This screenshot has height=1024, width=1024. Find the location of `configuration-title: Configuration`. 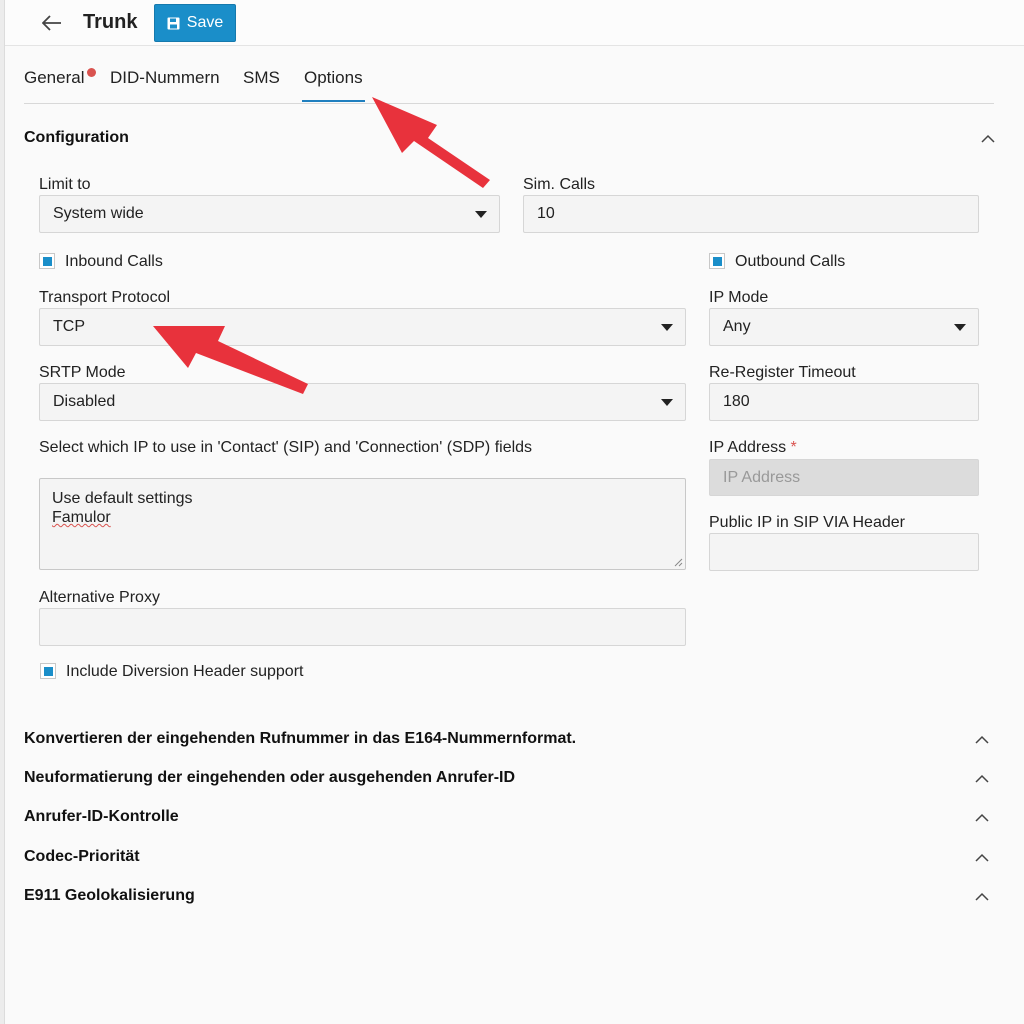

configuration-title: Configuration is located at coordinates (76, 137).